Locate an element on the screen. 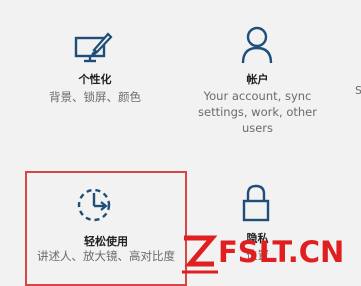 Image resolution: width=361 pixels, height=286 pixels. tile-title: 轻松使用 is located at coordinates (106, 241).